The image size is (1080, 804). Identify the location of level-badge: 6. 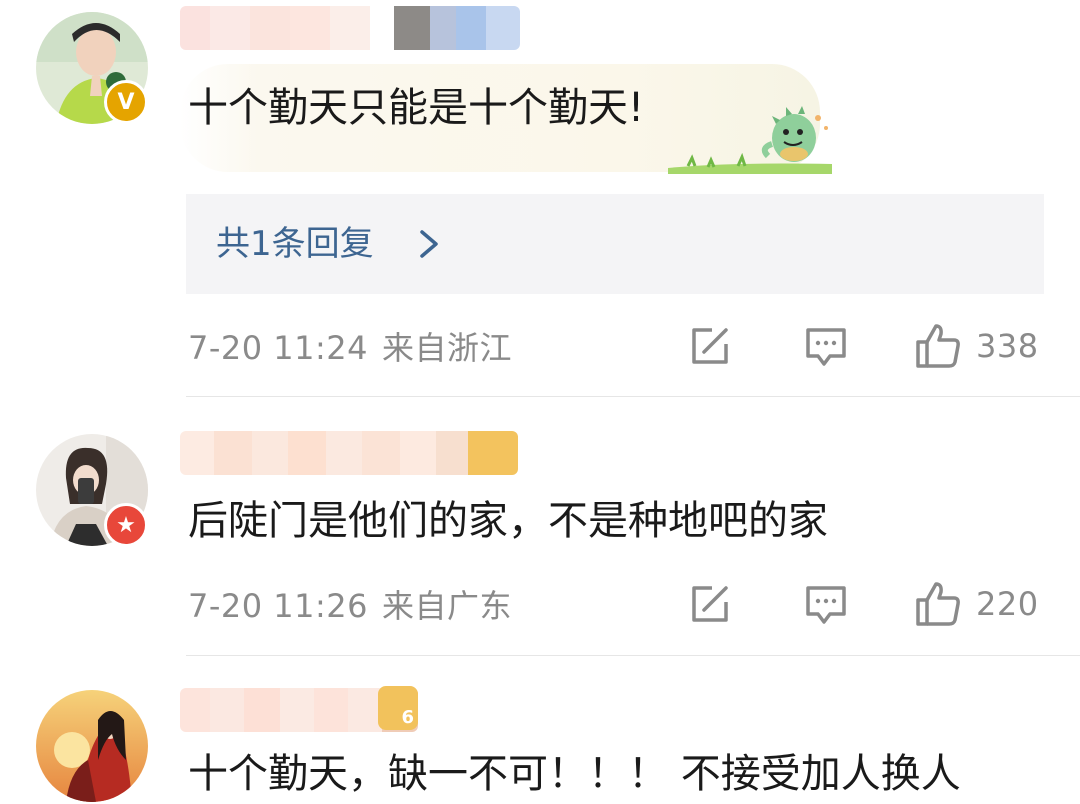
(398, 708).